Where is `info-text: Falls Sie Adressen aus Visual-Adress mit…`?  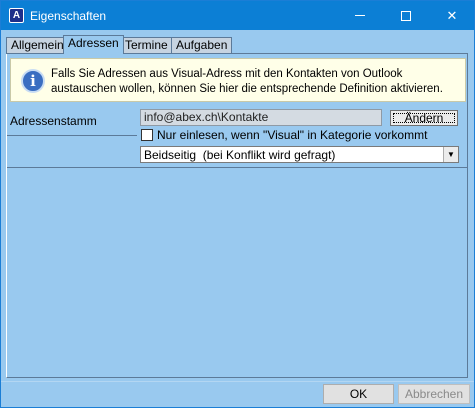 info-text: Falls Sie Adressen aus Visual-Adress mit… is located at coordinates (247, 81).